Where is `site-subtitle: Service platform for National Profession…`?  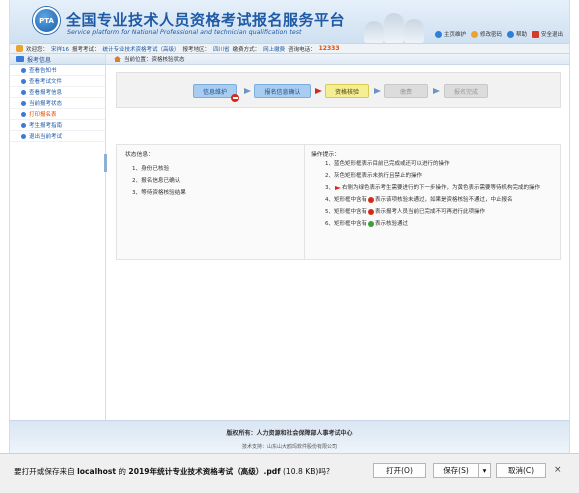
site-subtitle: Service platform for National Profession… is located at coordinates (184, 32).